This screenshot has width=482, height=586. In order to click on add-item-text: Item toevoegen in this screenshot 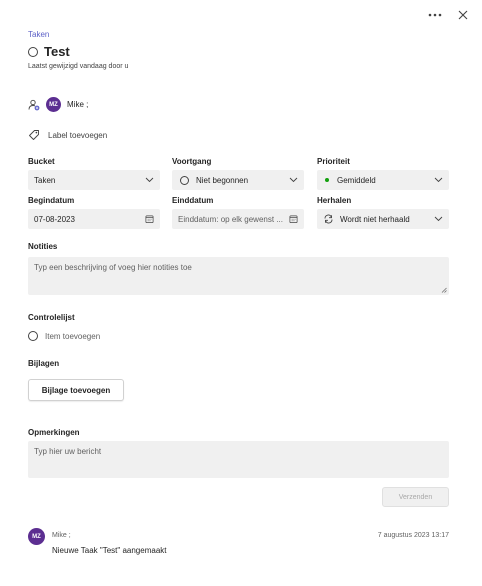, I will do `click(73, 336)`.